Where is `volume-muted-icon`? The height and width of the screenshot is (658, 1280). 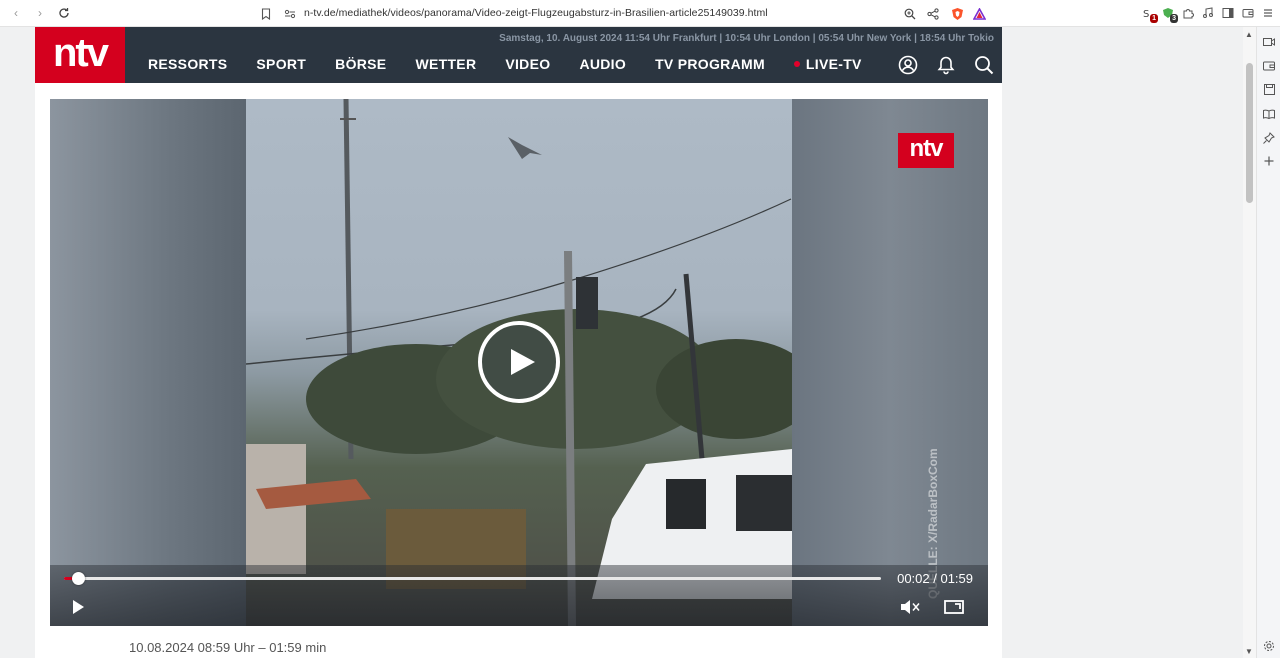
volume-muted-icon is located at coordinates (911, 607).